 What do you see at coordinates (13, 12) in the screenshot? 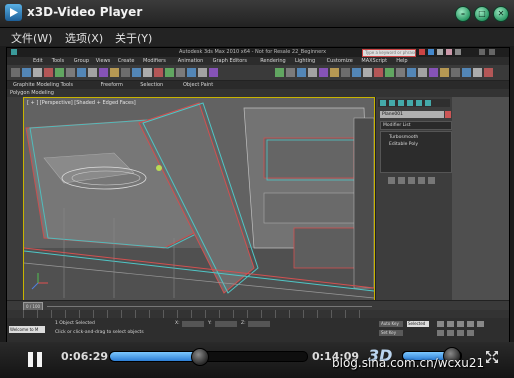
I see `app-logo-icon` at bounding box center [13, 12].